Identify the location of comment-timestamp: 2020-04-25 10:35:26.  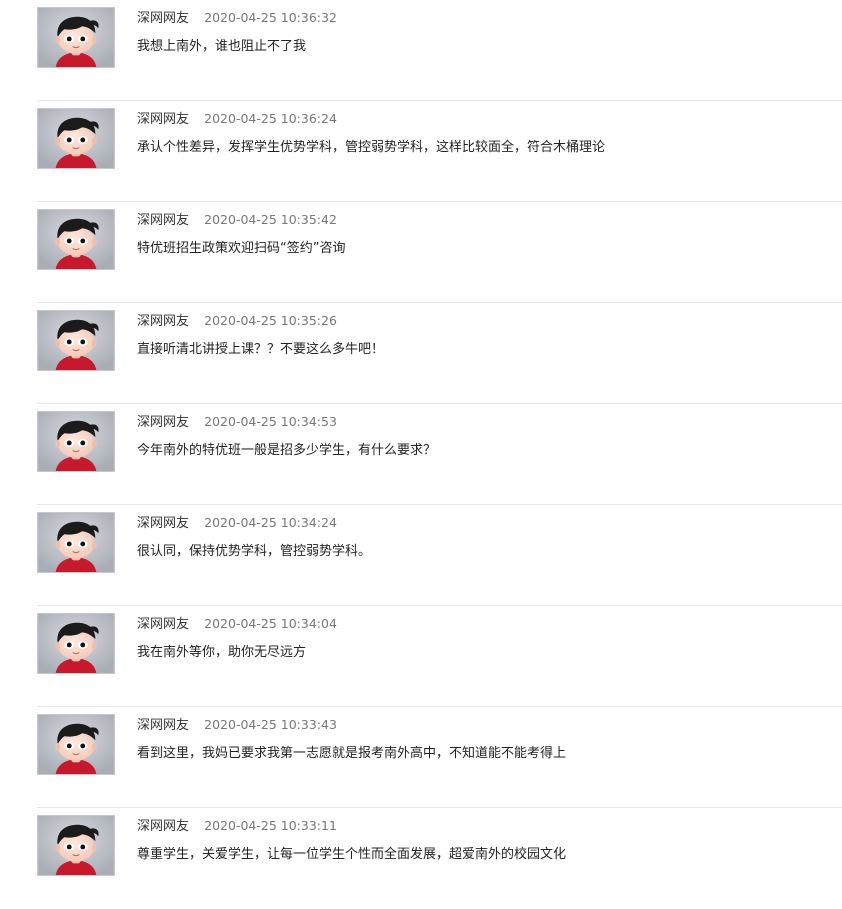
(270, 320).